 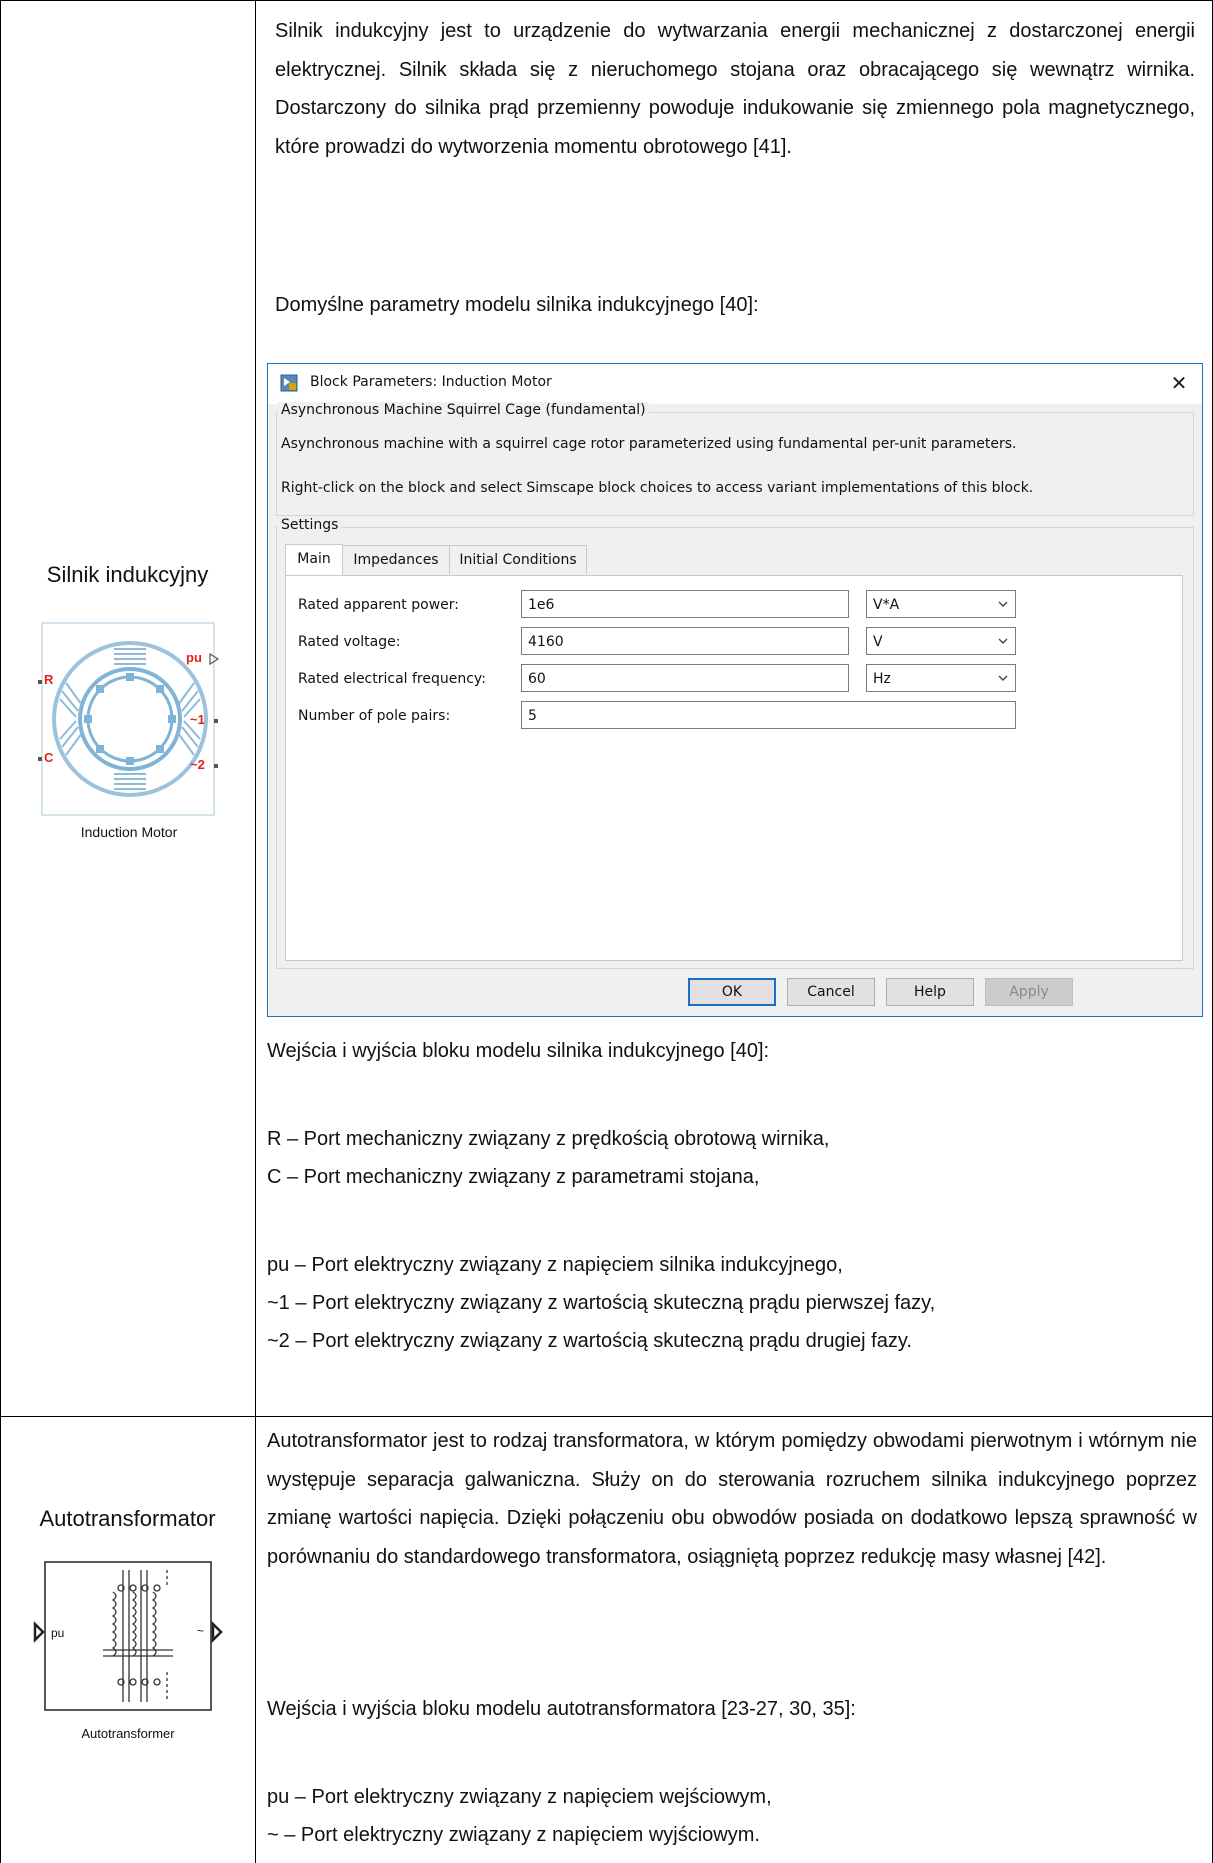 I want to click on tab-initial-conditions: Initial Conditions, so click(x=518, y=559).